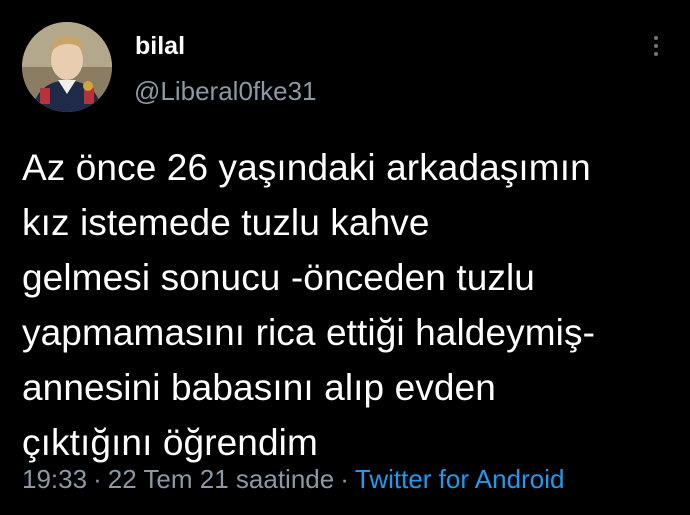  Describe the element at coordinates (54, 479) in the screenshot. I see `tweet-time: 19:33` at that location.